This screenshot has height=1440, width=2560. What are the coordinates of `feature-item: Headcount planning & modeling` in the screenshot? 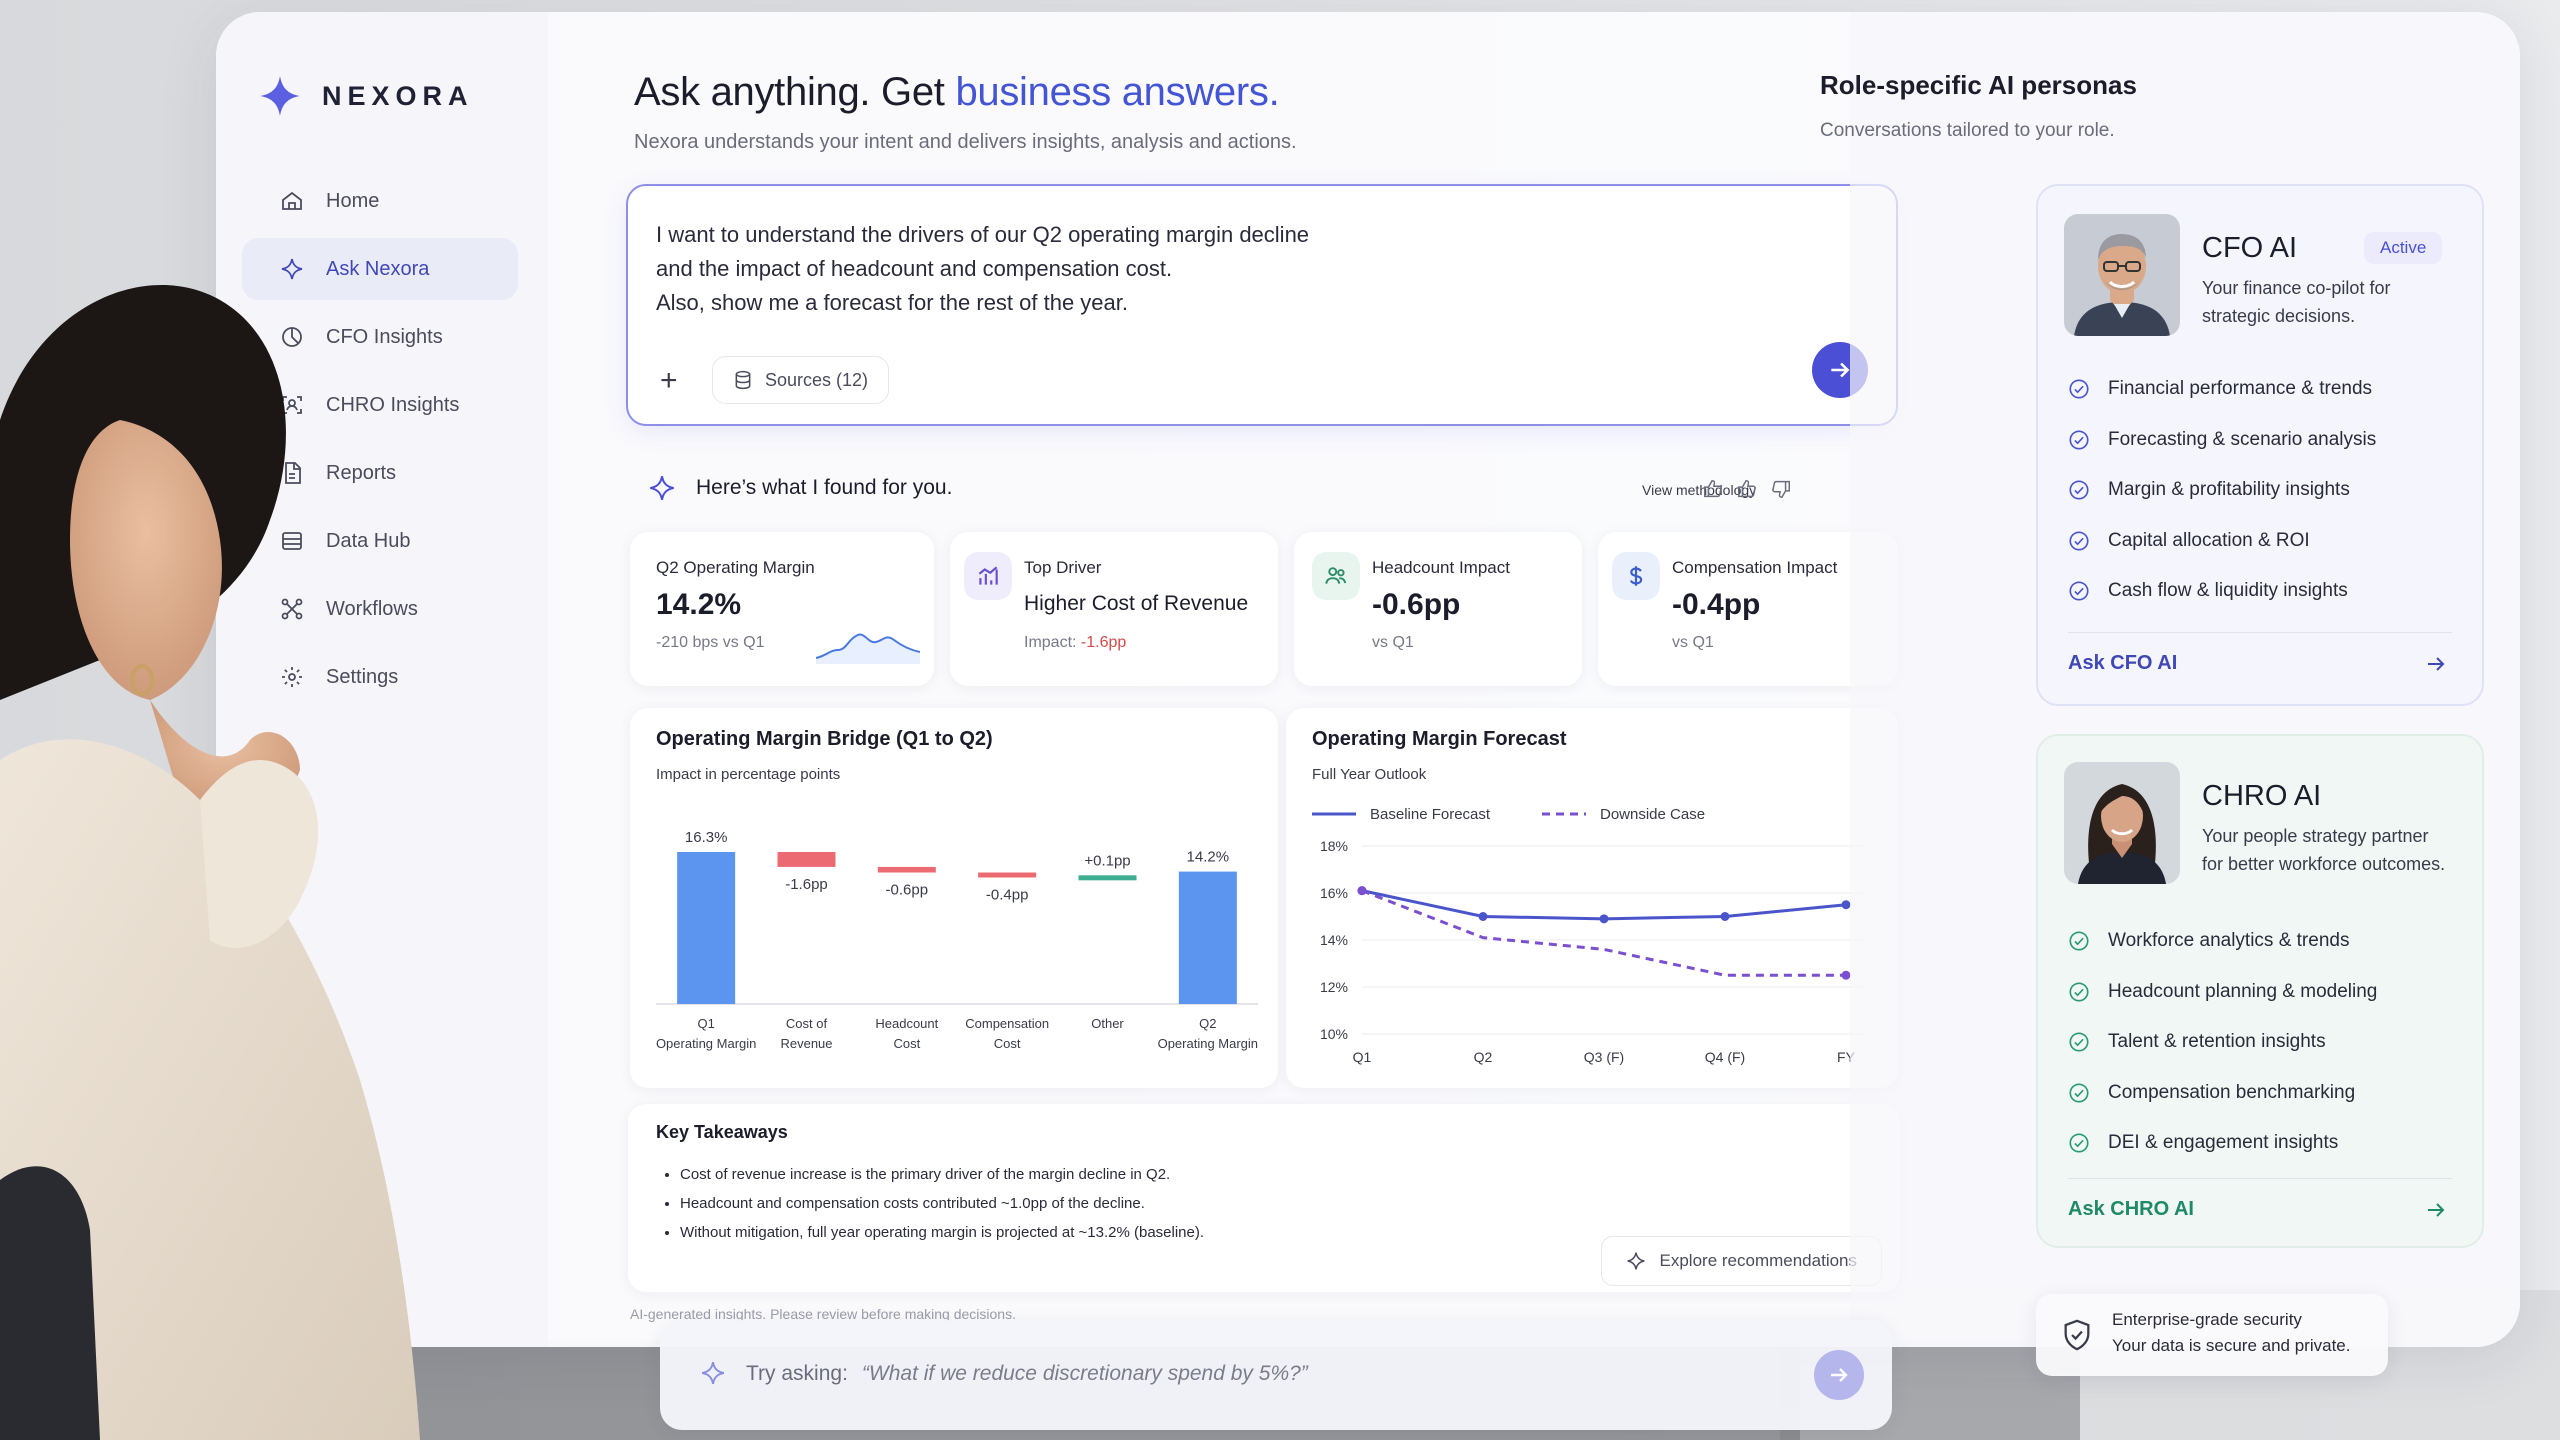 It's located at (2222, 992).